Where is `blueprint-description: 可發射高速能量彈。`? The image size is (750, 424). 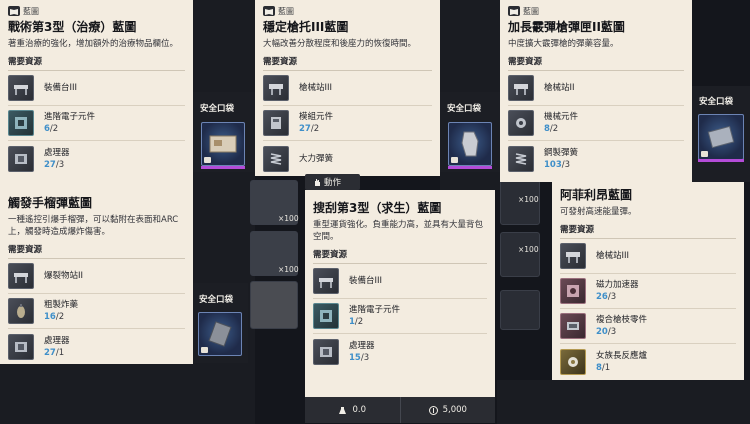 blueprint-description: 可發射高速能量彈。 is located at coordinates (598, 212).